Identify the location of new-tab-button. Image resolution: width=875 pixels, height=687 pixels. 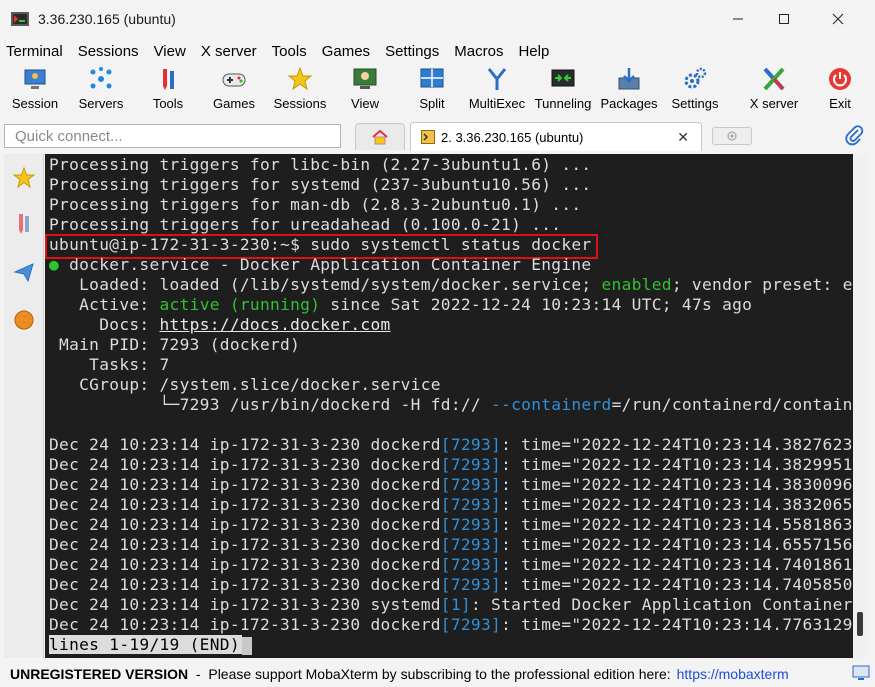
(732, 136).